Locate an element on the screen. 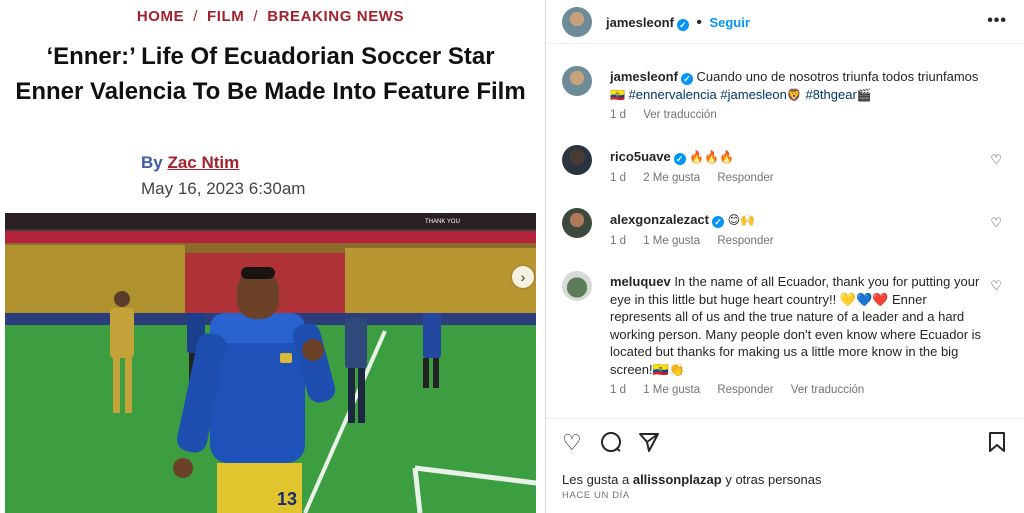 The height and width of the screenshot is (513, 1024). comment-text: rico5uave ✓ 🔥🔥🔥 is located at coordinates (800, 157).